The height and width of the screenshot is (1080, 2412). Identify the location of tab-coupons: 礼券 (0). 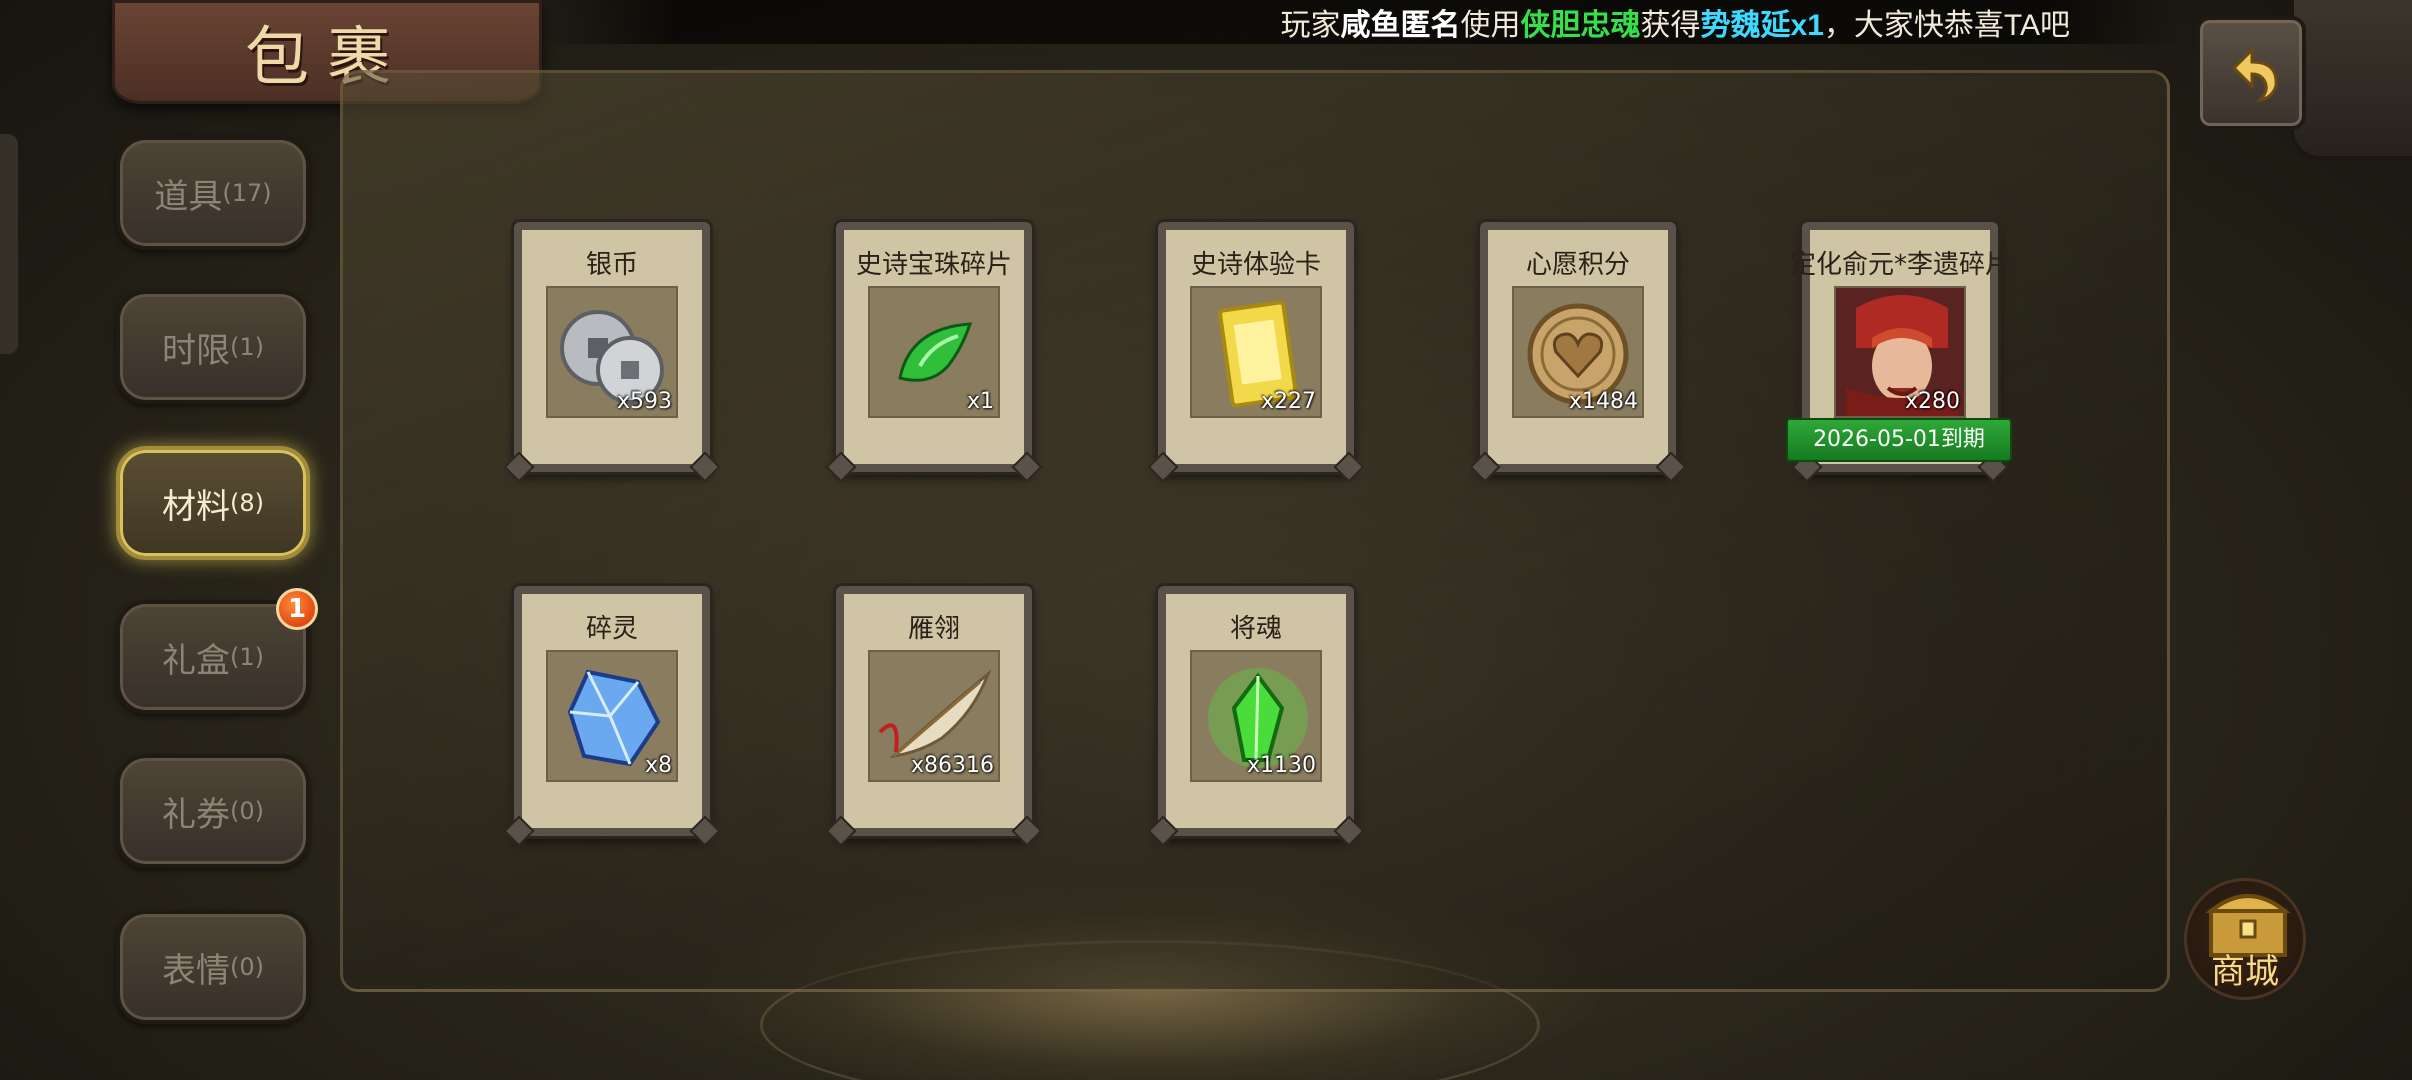
(213, 811).